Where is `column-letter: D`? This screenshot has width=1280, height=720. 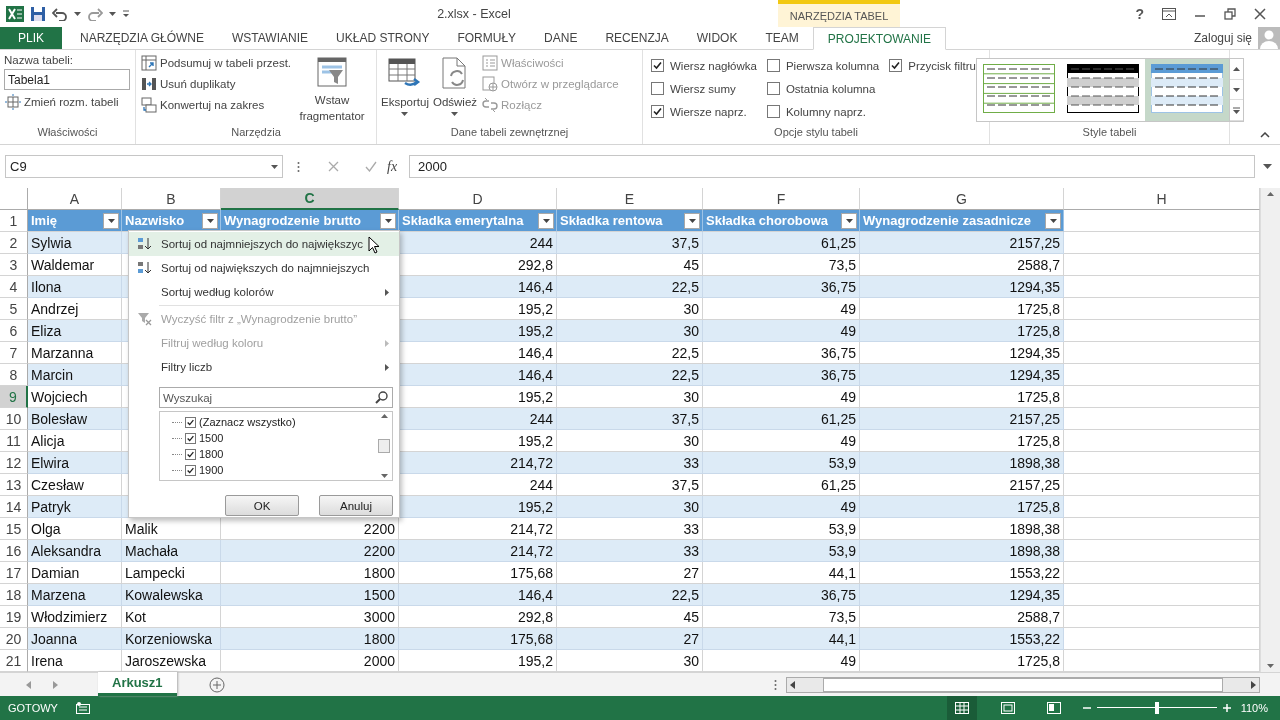 column-letter: D is located at coordinates (478, 199).